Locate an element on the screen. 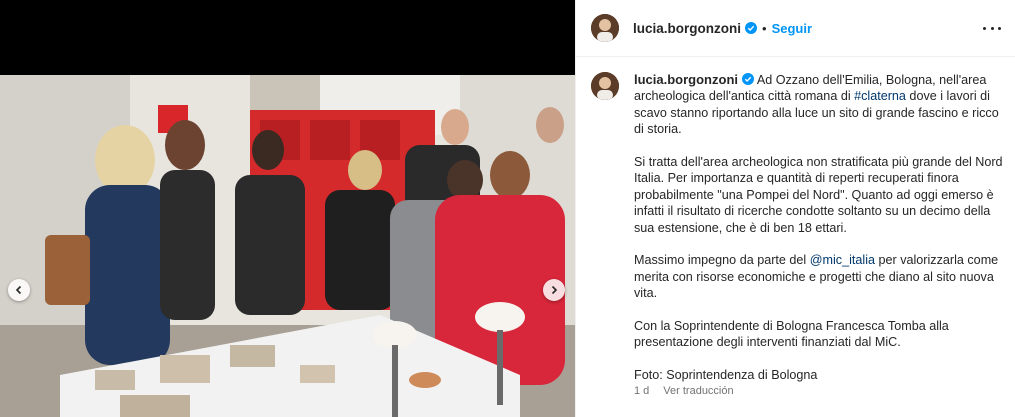 The height and width of the screenshot is (417, 1015). caption-meta: 1 d Ver traducción is located at coordinates (684, 391).